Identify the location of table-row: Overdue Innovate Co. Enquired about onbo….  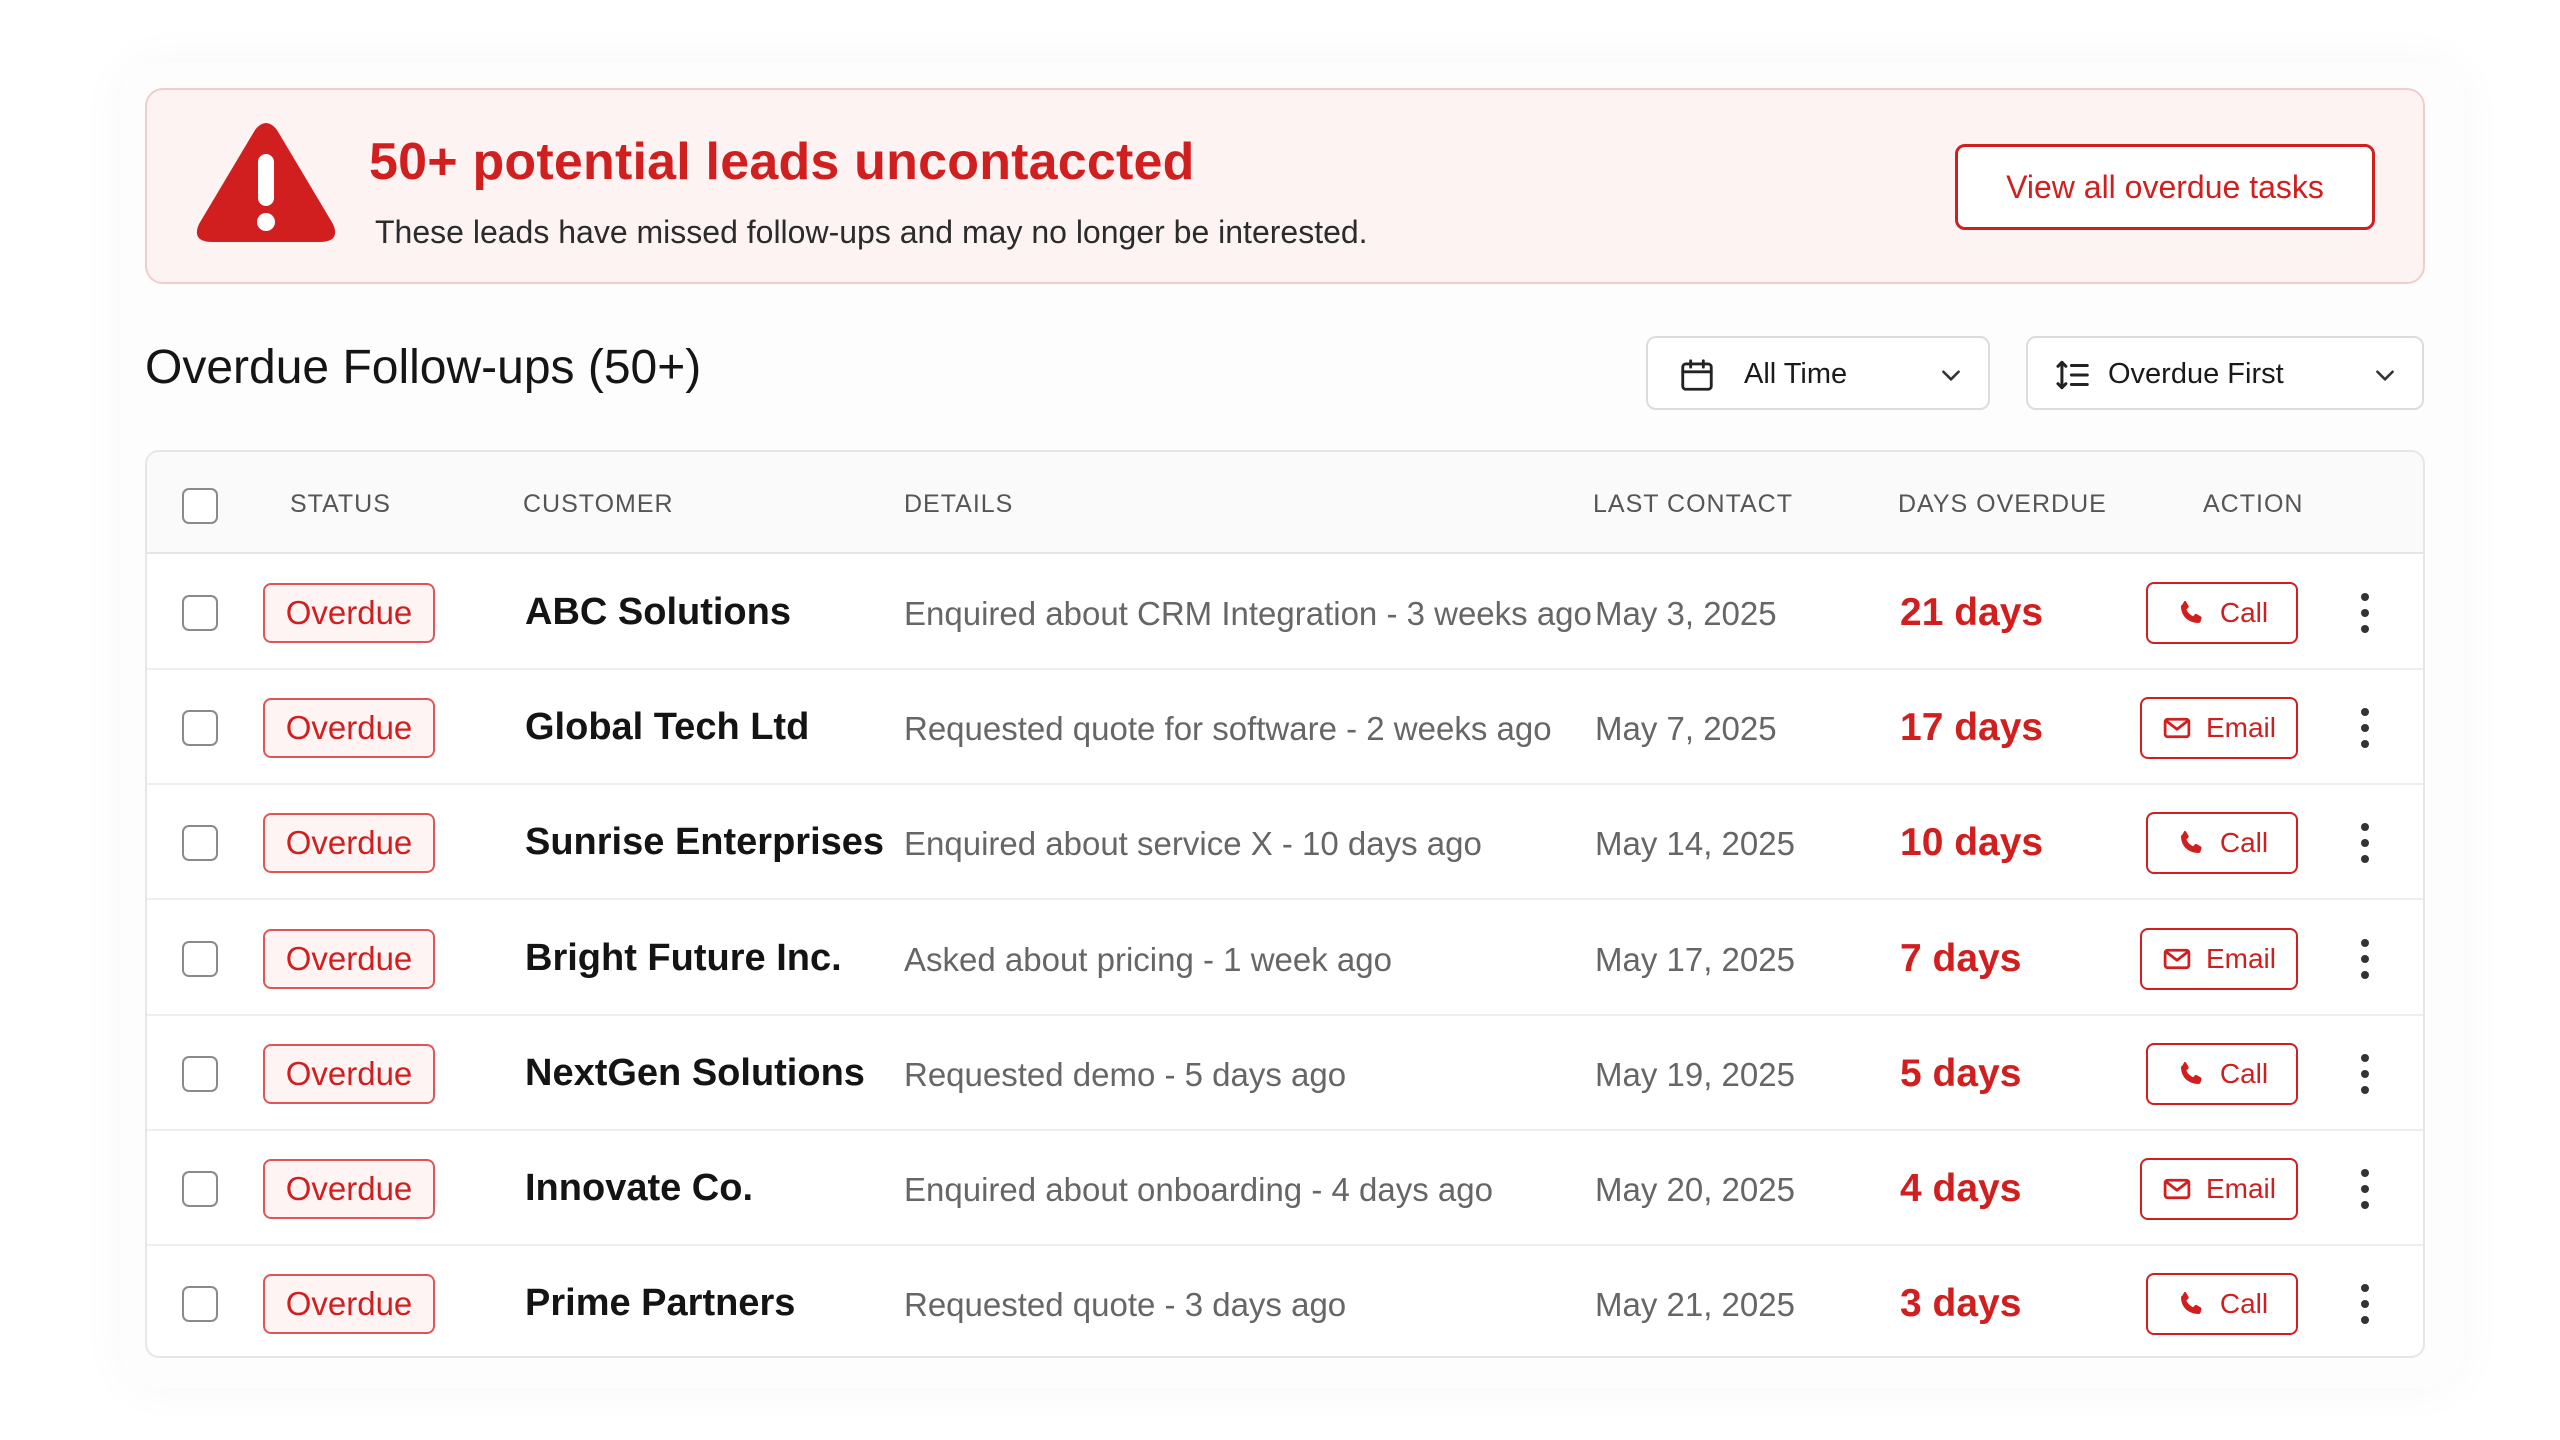
(1285, 1188).